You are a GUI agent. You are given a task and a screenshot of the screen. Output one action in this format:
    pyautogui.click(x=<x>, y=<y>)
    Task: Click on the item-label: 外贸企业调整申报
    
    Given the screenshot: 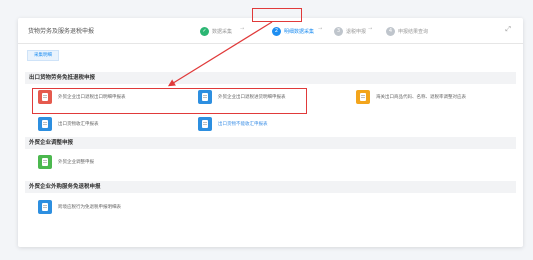 What is the action you would take?
    pyautogui.click(x=76, y=162)
    